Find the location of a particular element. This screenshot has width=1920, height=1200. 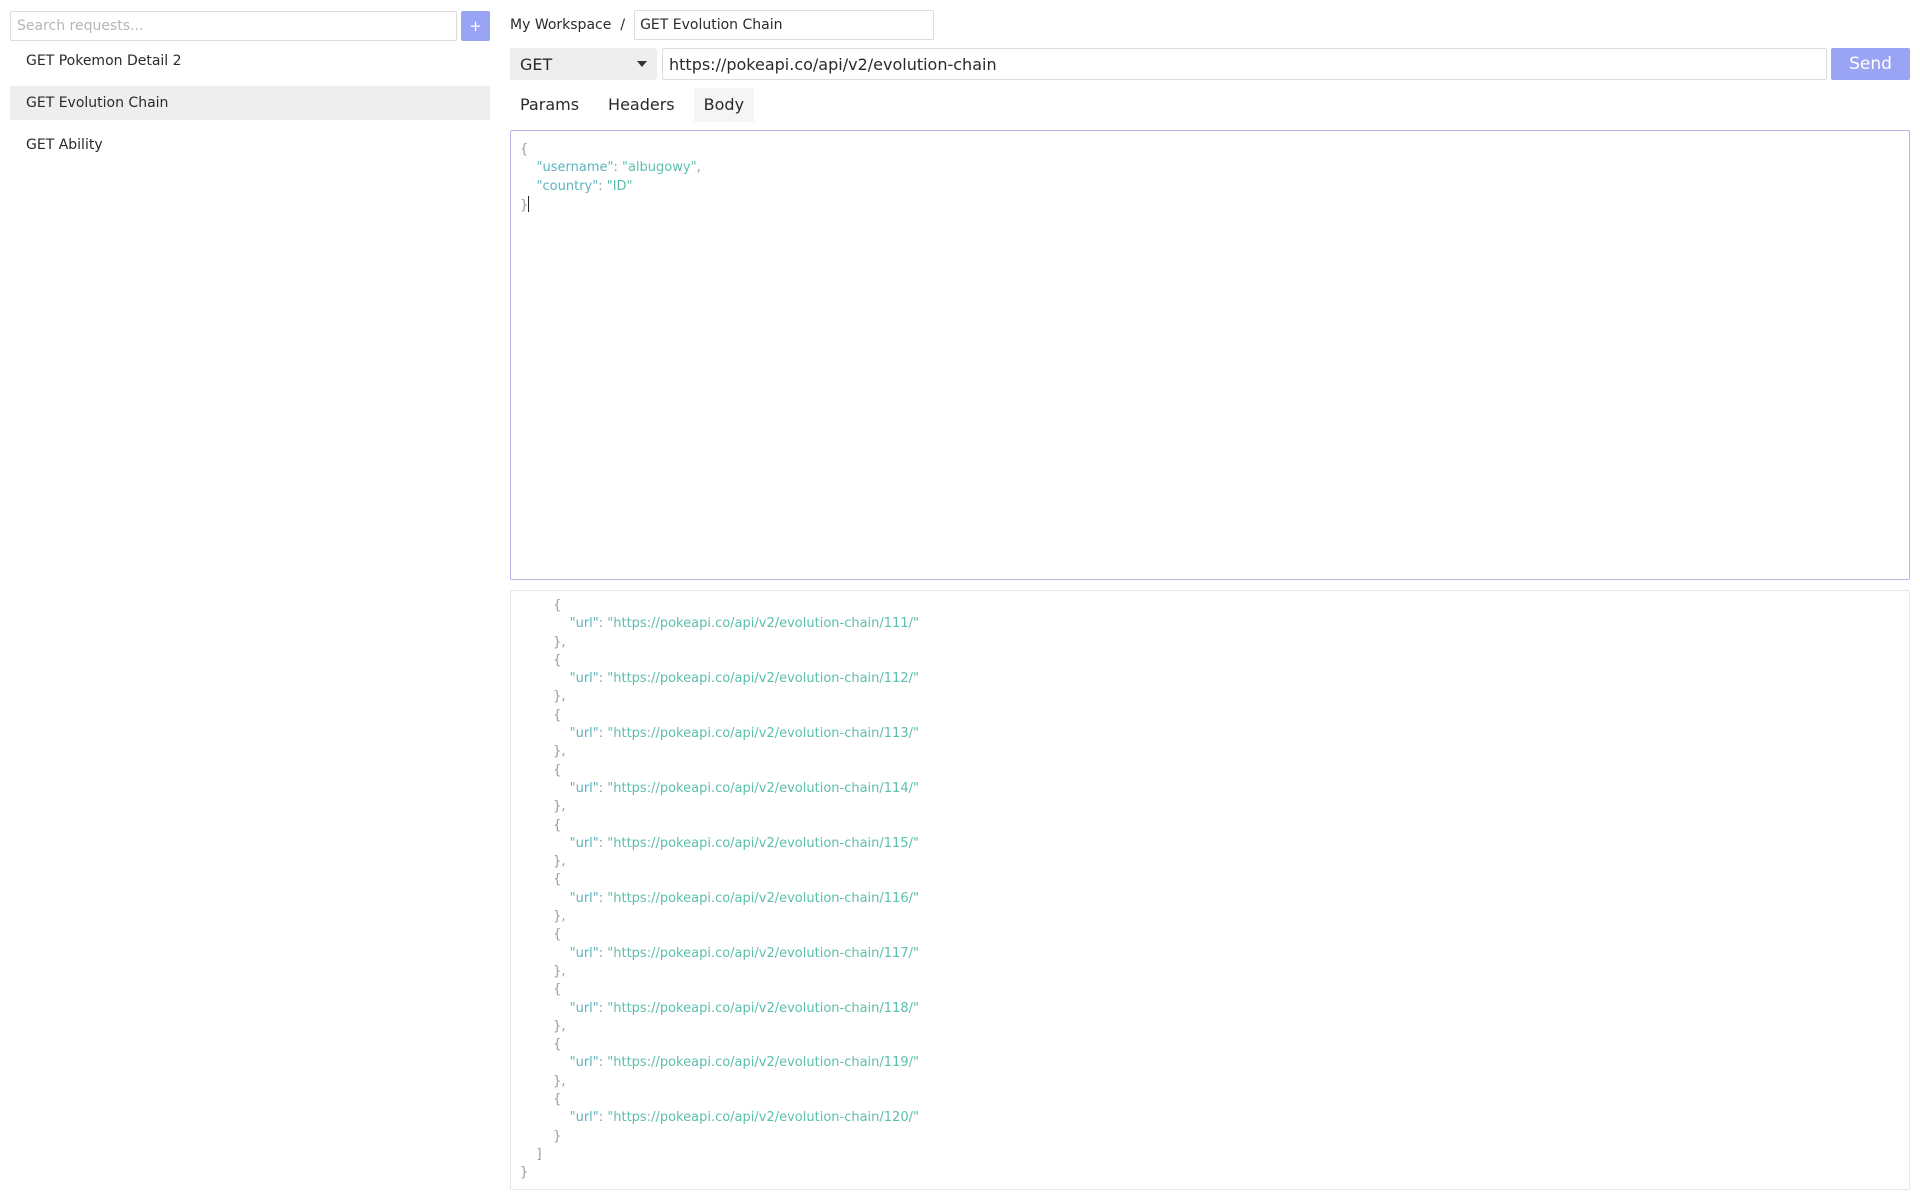

search-row: + is located at coordinates (250, 26).